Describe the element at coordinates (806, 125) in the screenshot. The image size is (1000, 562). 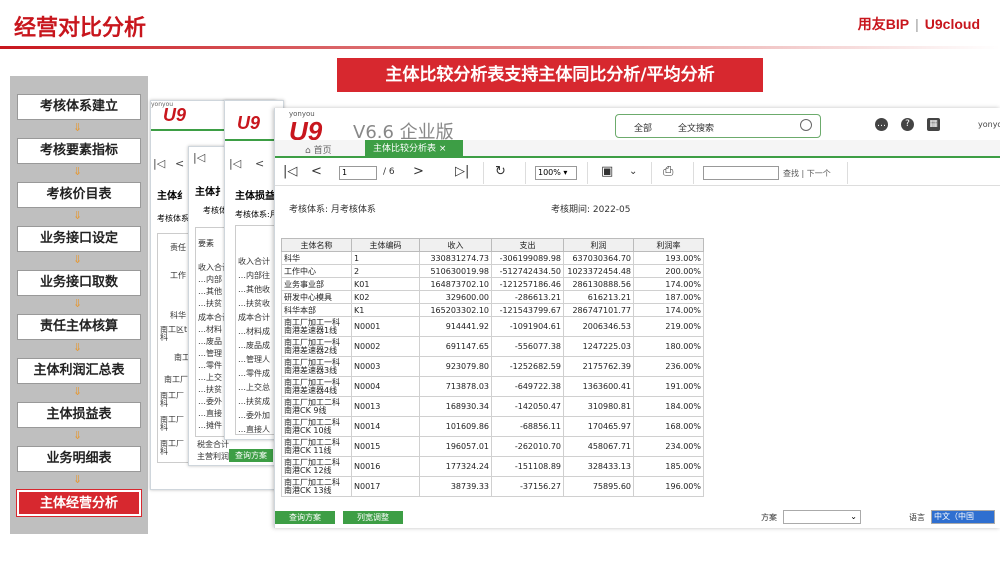
I see `search-icon` at that location.